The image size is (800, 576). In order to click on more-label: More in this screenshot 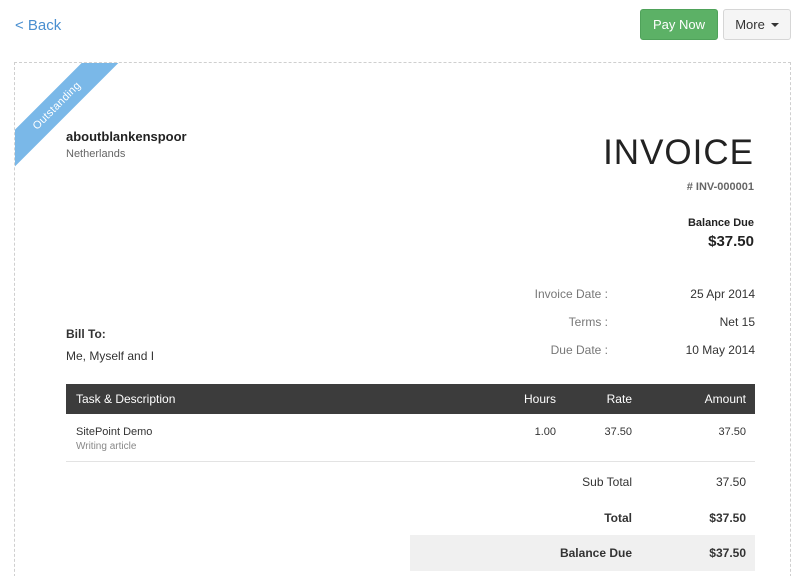, I will do `click(750, 24)`.